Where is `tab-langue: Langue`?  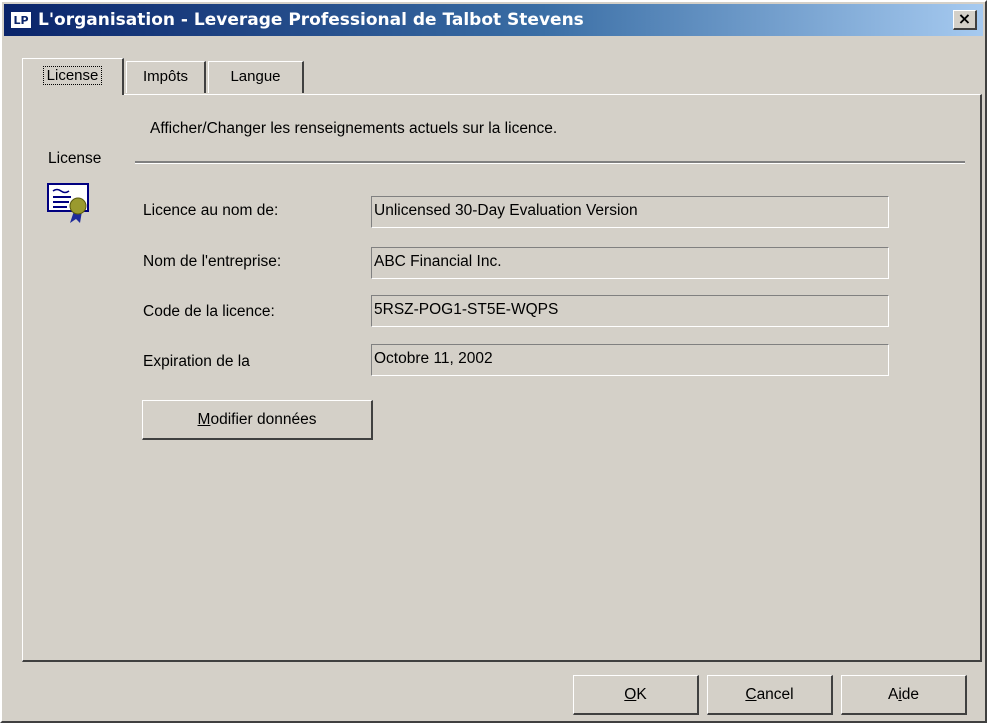 tab-langue: Langue is located at coordinates (256, 77).